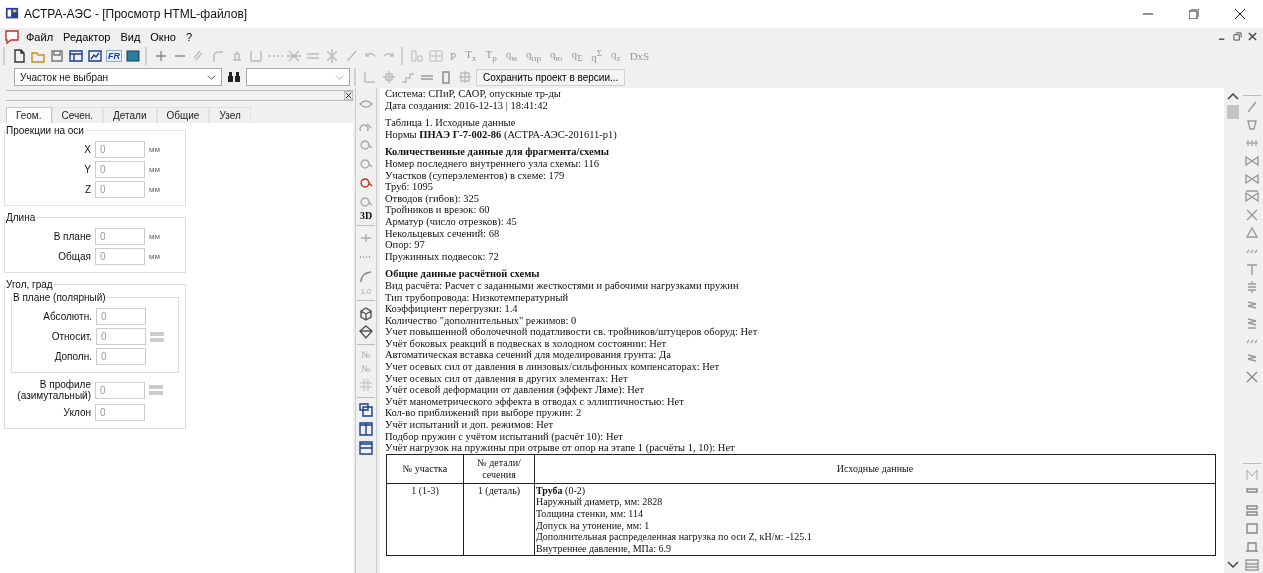  Describe the element at coordinates (639, 55) in the screenshot. I see `toolbar-button: DxS` at that location.